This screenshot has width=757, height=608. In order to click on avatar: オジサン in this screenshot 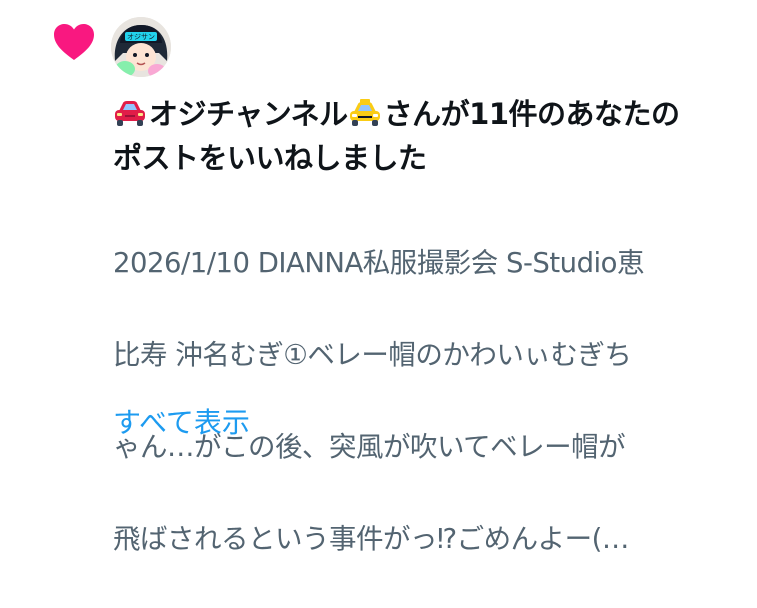, I will do `click(141, 47)`.